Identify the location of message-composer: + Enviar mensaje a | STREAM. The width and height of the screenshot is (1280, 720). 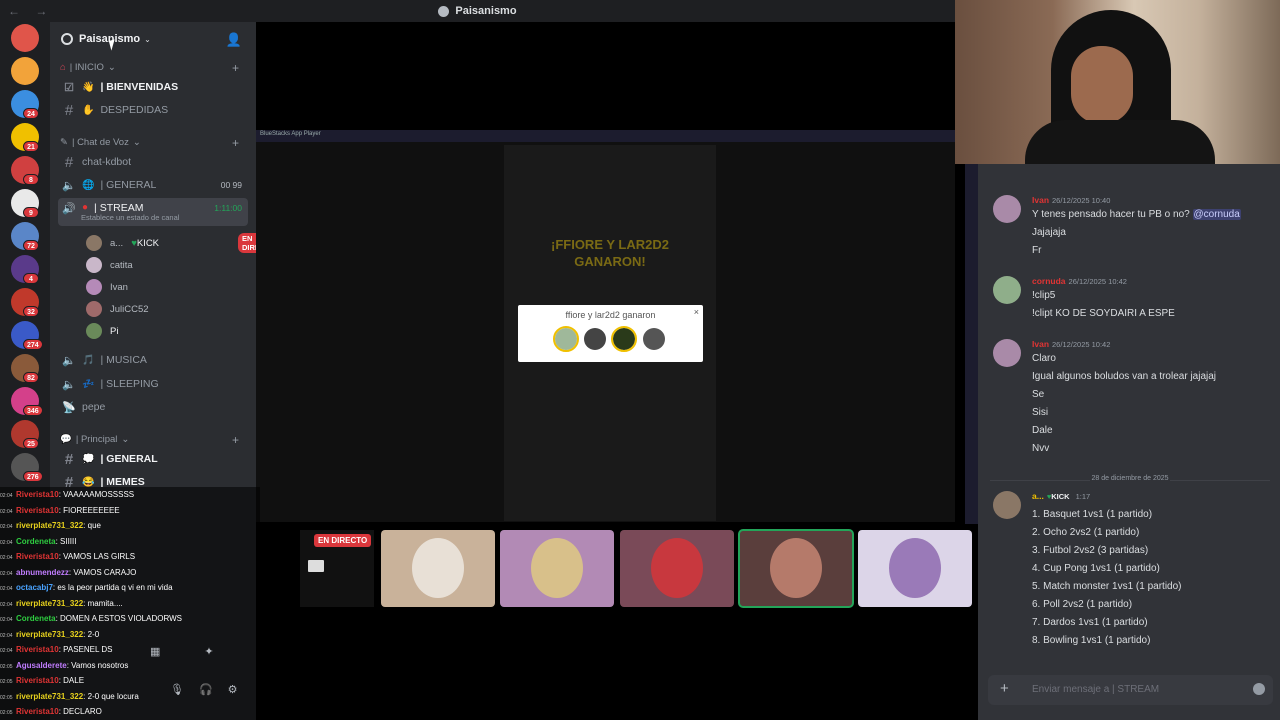
(1130, 690).